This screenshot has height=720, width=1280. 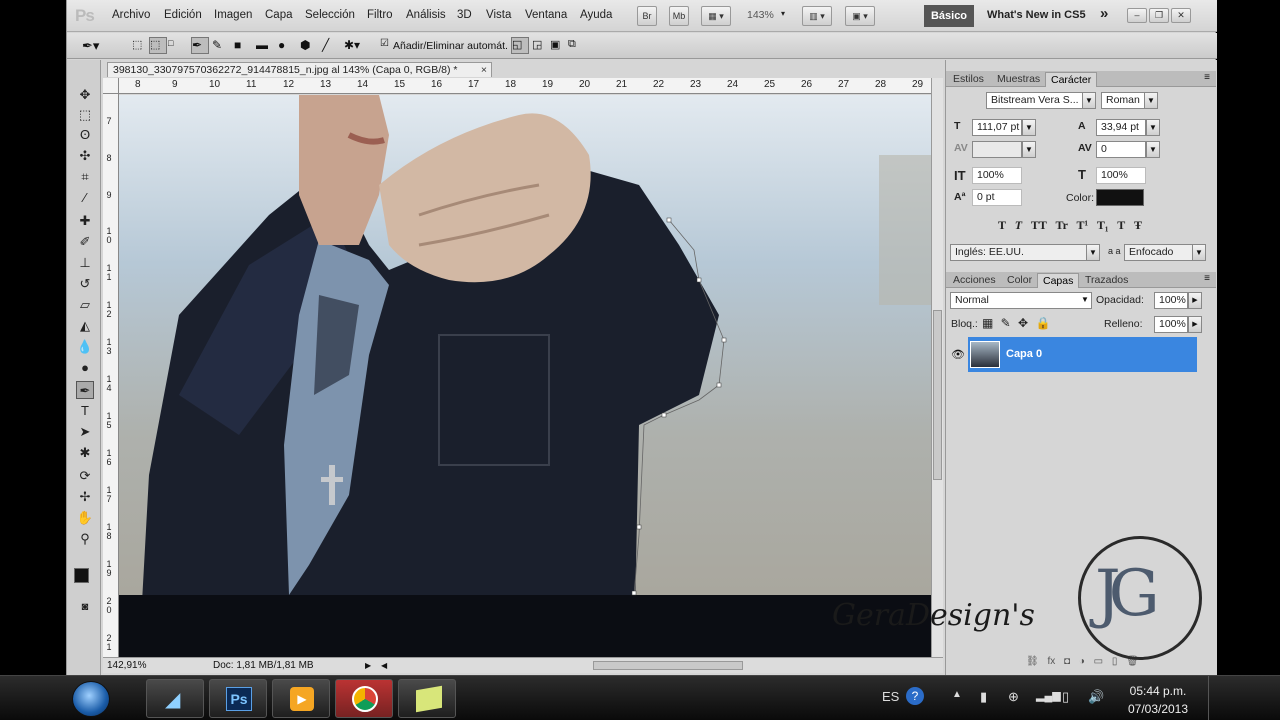 I want to click on leading-field: 33,94 pt, so click(x=1121, y=127).